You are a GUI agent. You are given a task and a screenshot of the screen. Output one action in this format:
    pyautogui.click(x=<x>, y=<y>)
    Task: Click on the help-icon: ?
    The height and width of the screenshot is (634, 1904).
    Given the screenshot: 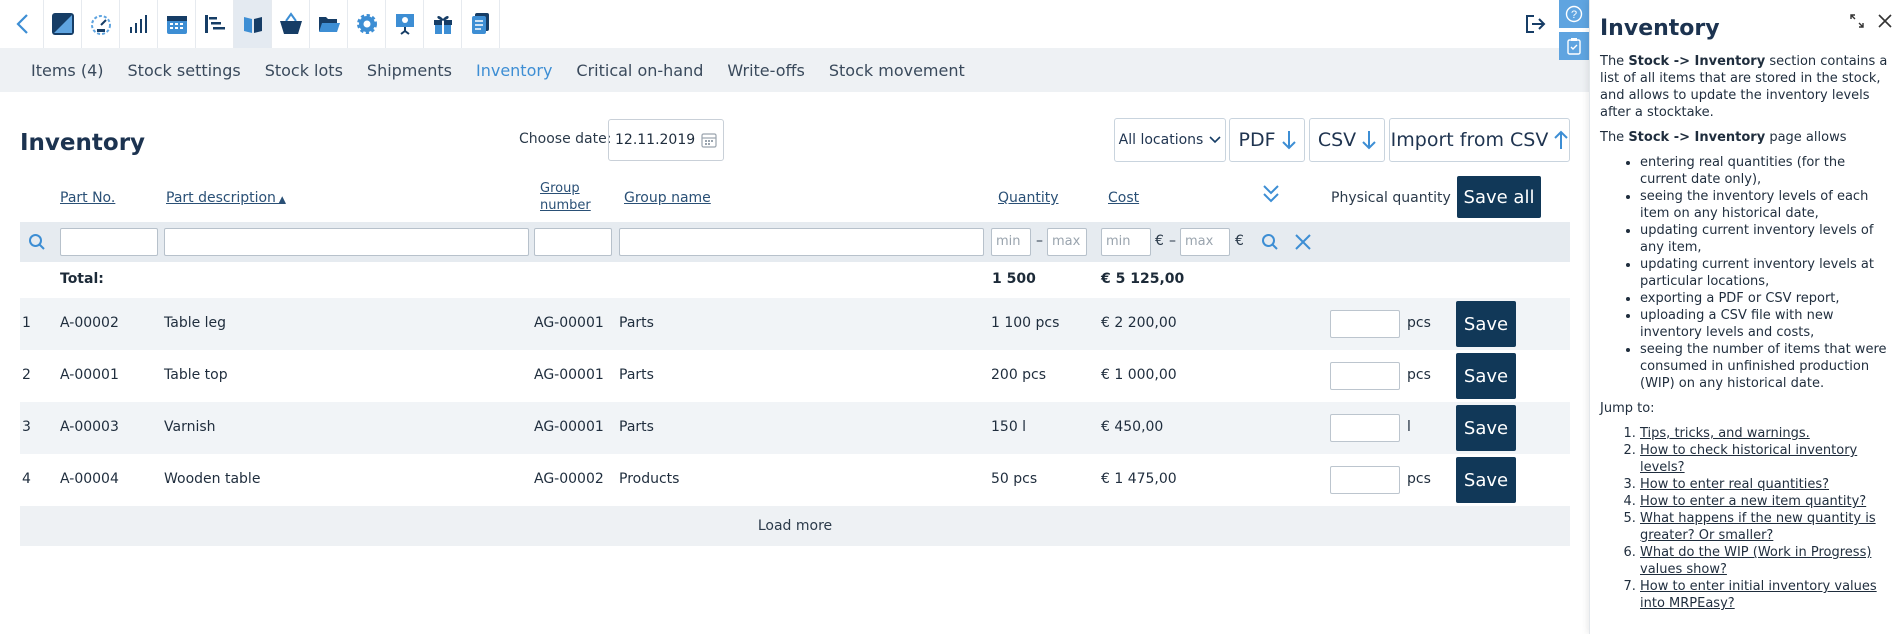 What is the action you would take?
    pyautogui.click(x=1574, y=14)
    